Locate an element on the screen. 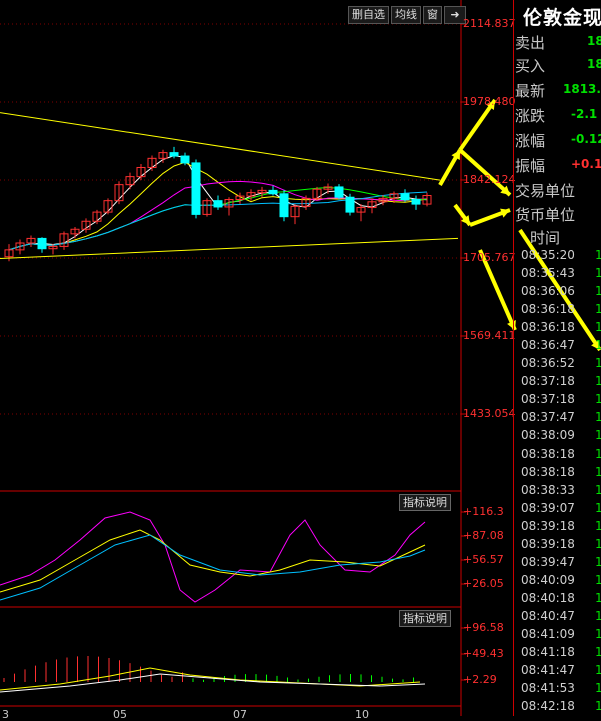 The image size is (601, 721). sell-value: 18 is located at coordinates (594, 41).